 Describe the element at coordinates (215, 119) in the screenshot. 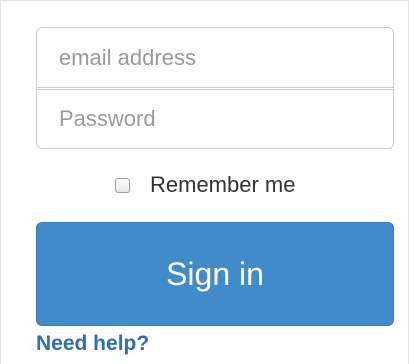

I see `password-input` at that location.